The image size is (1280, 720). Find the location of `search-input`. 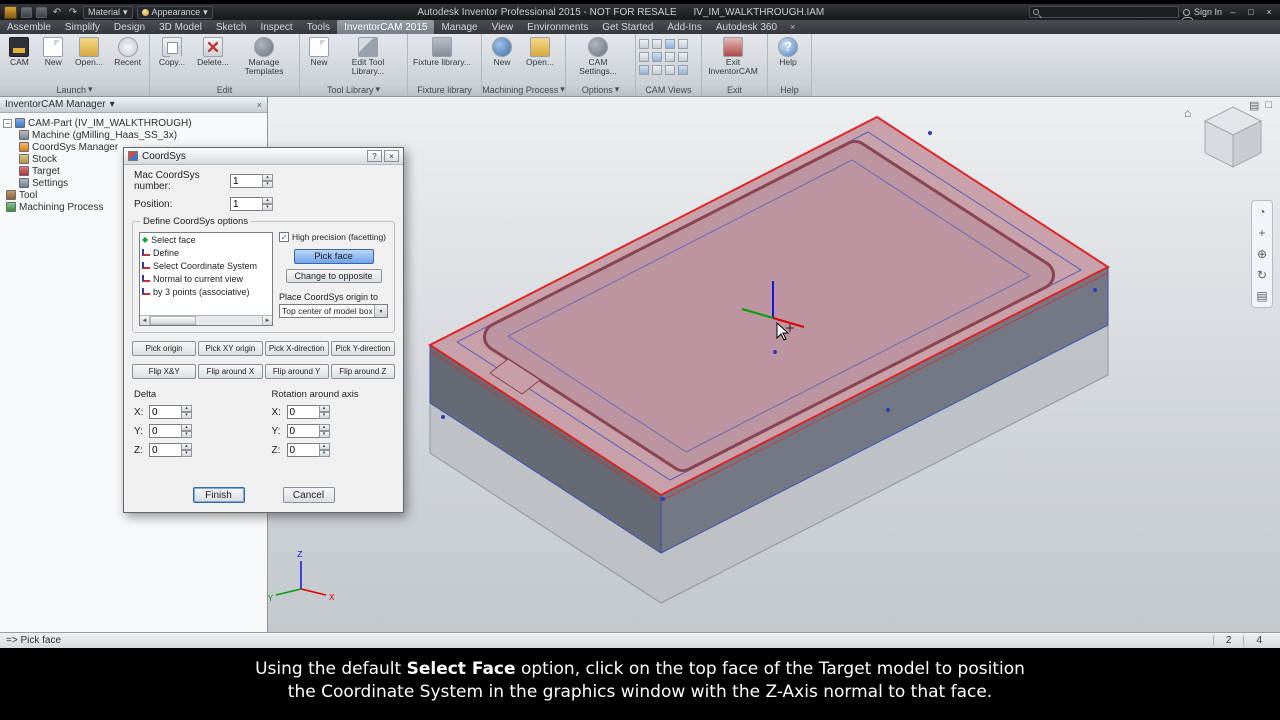

search-input is located at coordinates (1103, 12).